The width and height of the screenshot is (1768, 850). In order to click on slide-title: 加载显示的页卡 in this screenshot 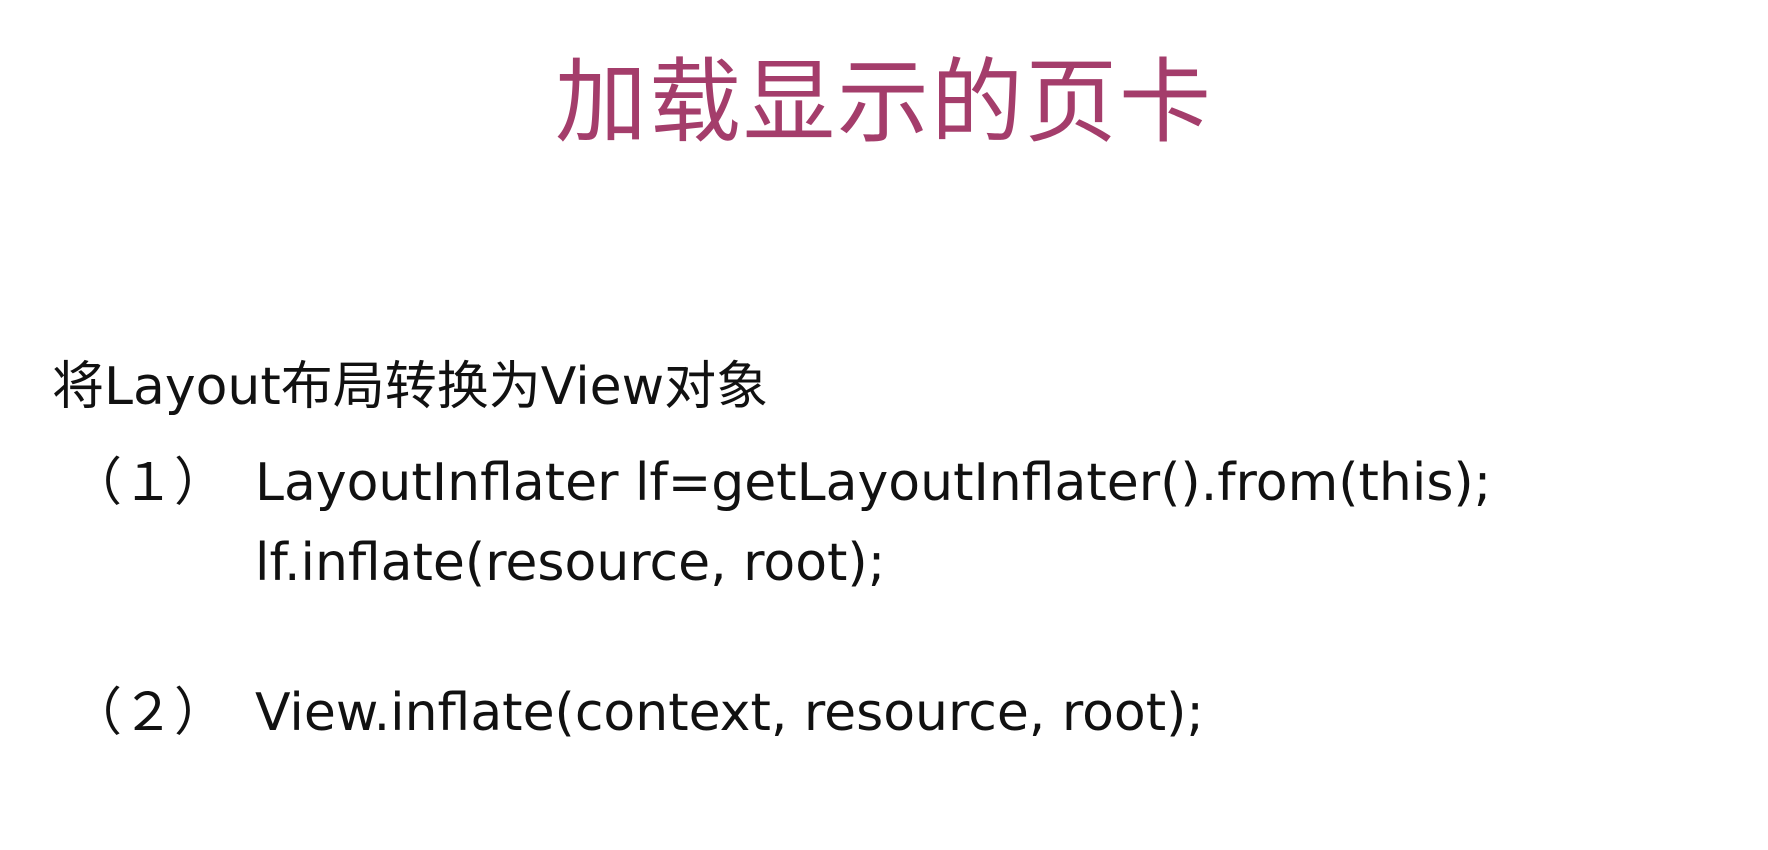, I will do `click(883, 102)`.